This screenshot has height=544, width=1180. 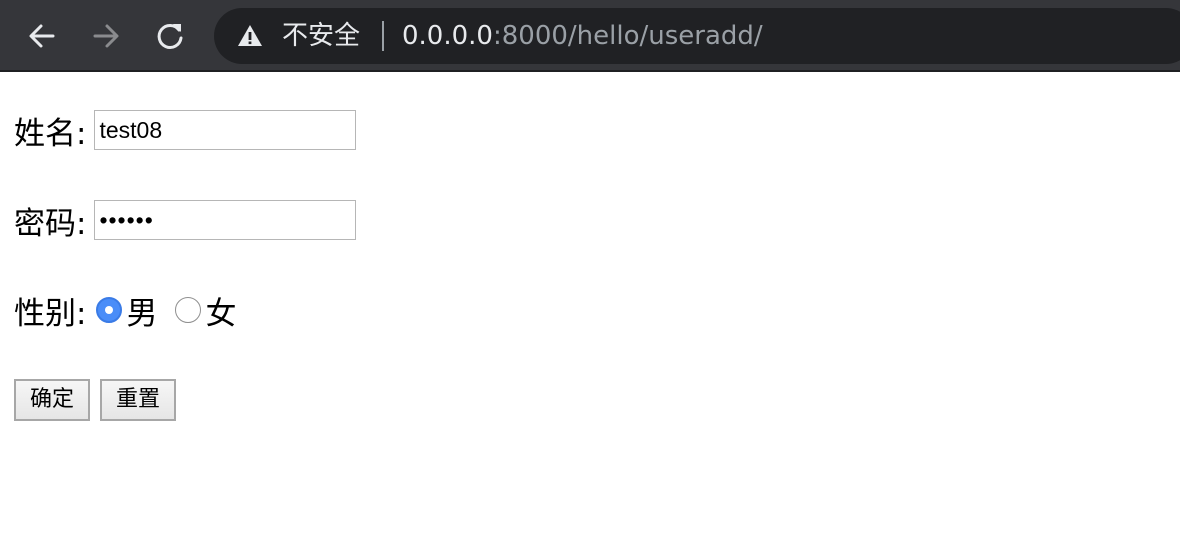 I want to click on reload-button, so click(x=170, y=36).